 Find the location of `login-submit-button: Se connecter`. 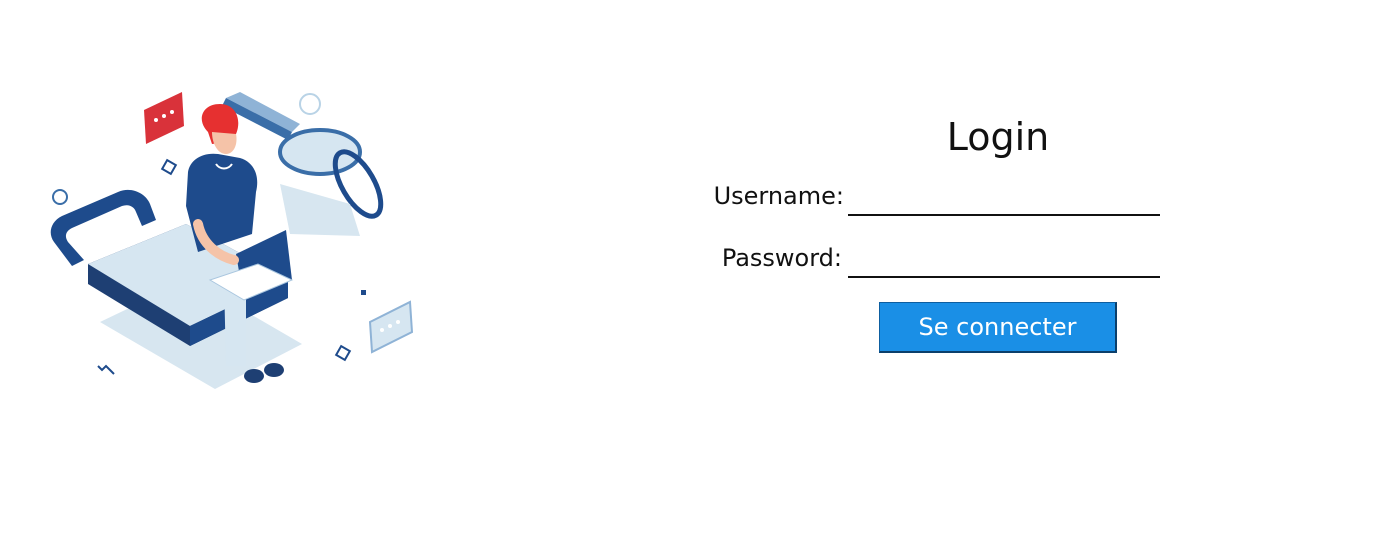

login-submit-button: Se connecter is located at coordinates (998, 327).